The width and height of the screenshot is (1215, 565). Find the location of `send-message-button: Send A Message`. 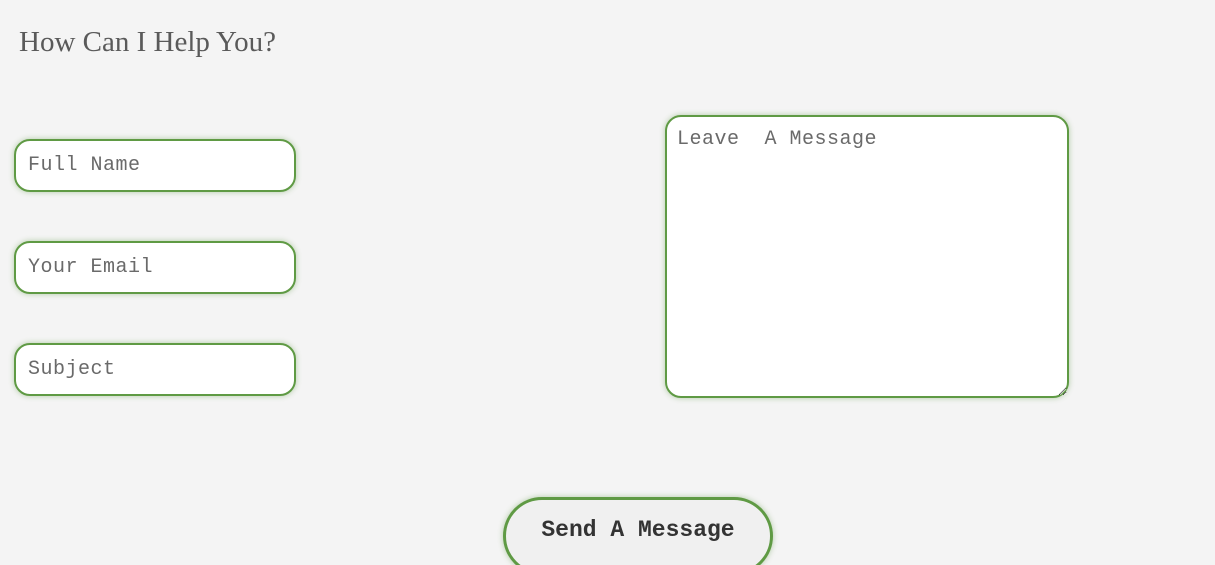

send-message-button: Send A Message is located at coordinates (638, 531).